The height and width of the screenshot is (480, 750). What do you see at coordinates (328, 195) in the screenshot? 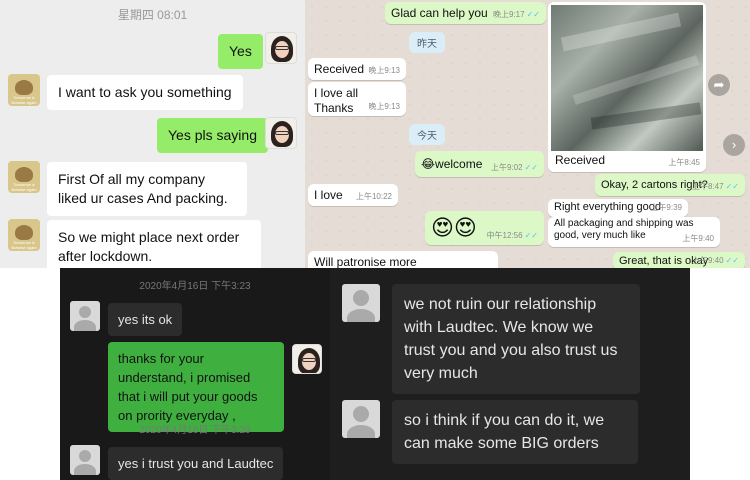
I see `message-text: I love` at bounding box center [328, 195].